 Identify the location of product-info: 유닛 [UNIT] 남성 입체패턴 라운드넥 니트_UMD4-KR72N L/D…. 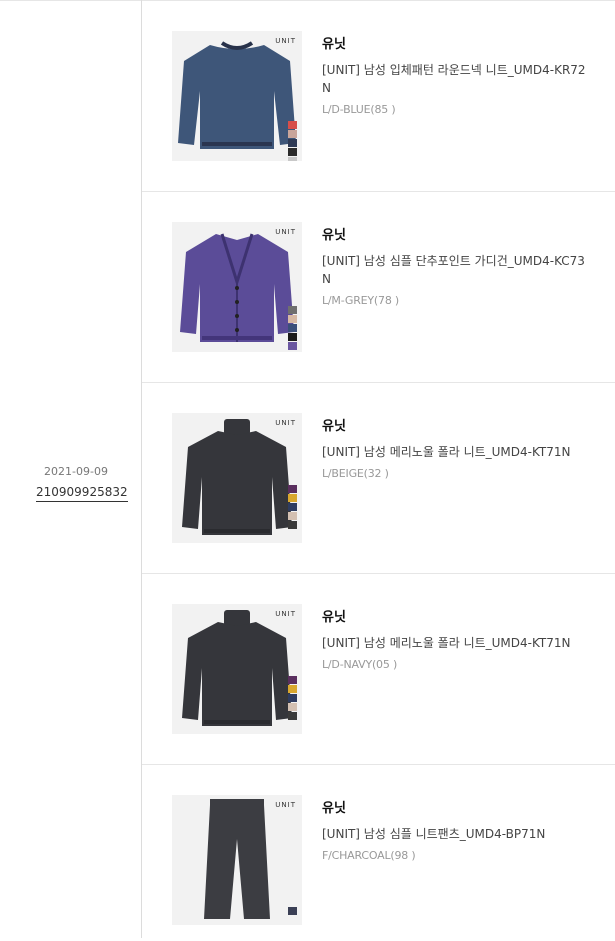
(457, 74).